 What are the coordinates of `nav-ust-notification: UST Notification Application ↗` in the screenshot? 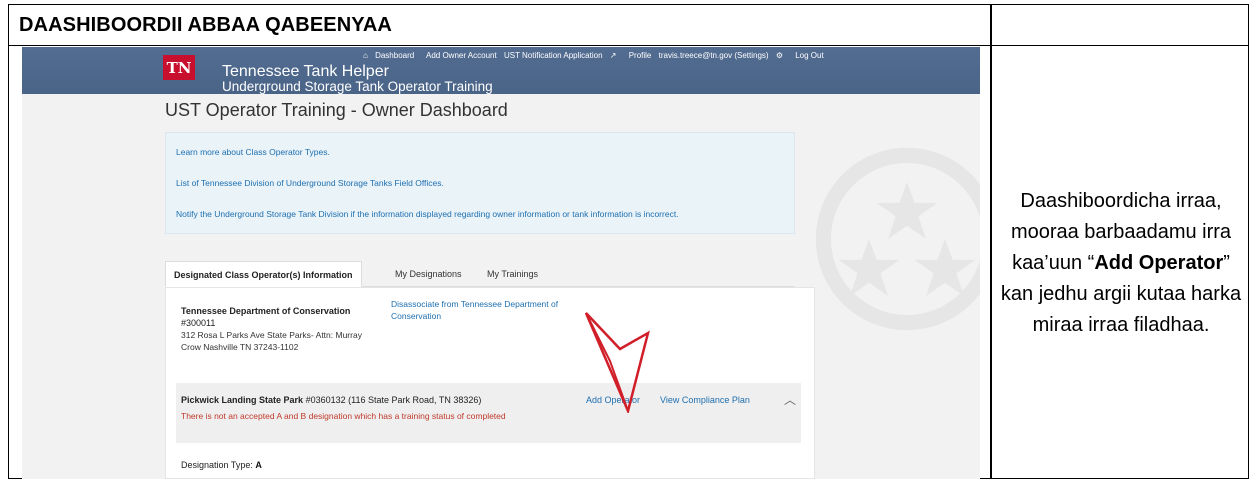 It's located at (563, 55).